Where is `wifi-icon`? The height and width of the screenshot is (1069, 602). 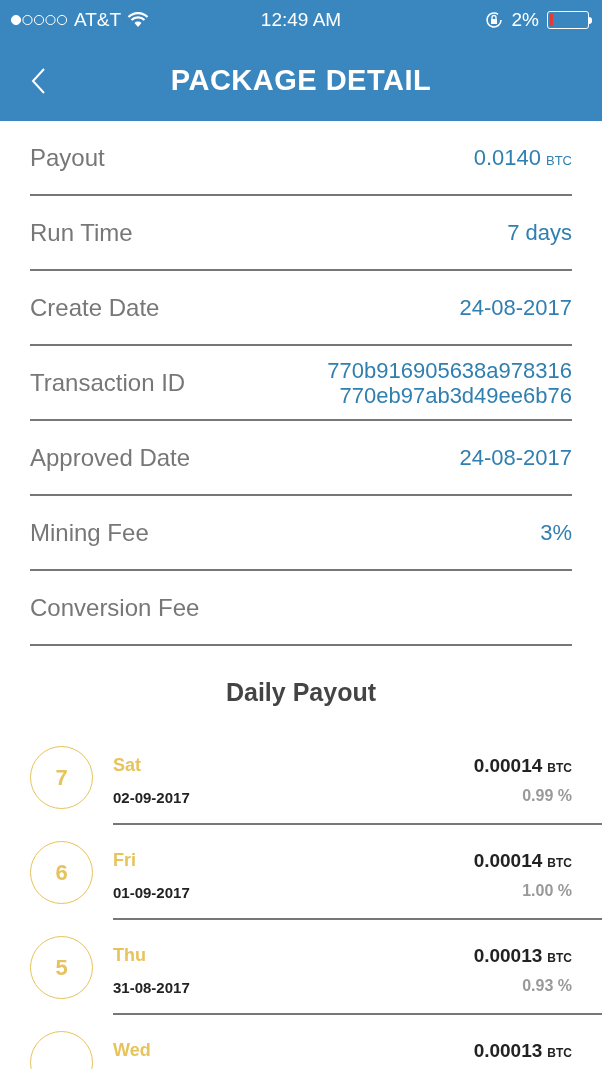 wifi-icon is located at coordinates (138, 20).